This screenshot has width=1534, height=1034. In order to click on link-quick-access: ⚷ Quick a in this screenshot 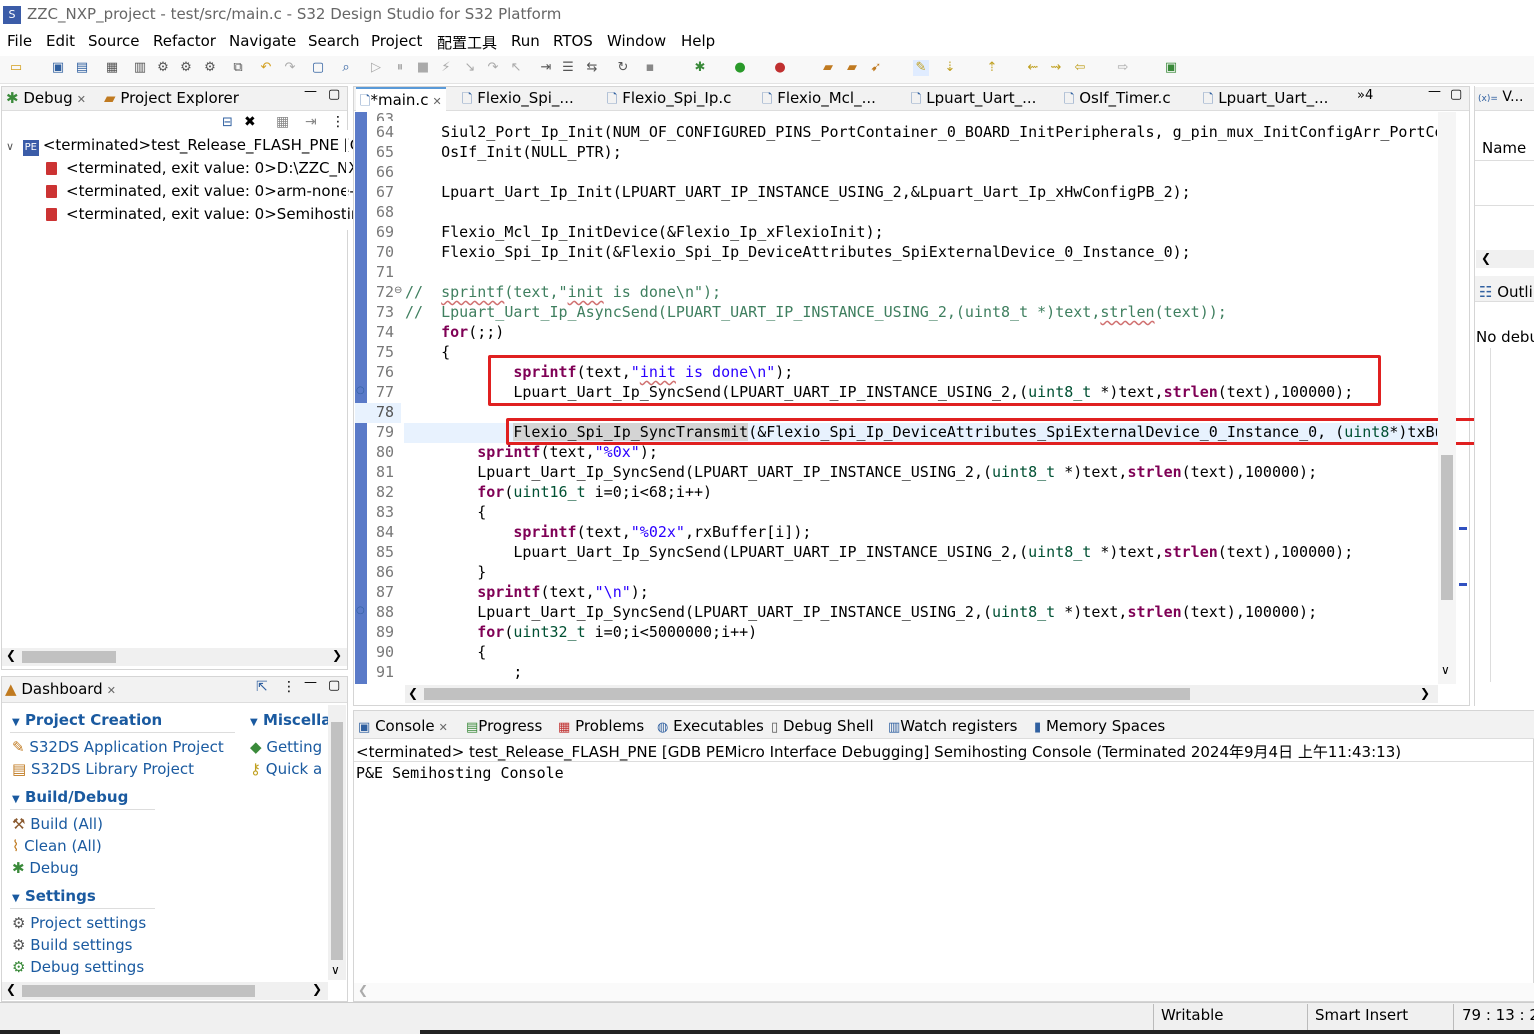, I will do `click(289, 769)`.